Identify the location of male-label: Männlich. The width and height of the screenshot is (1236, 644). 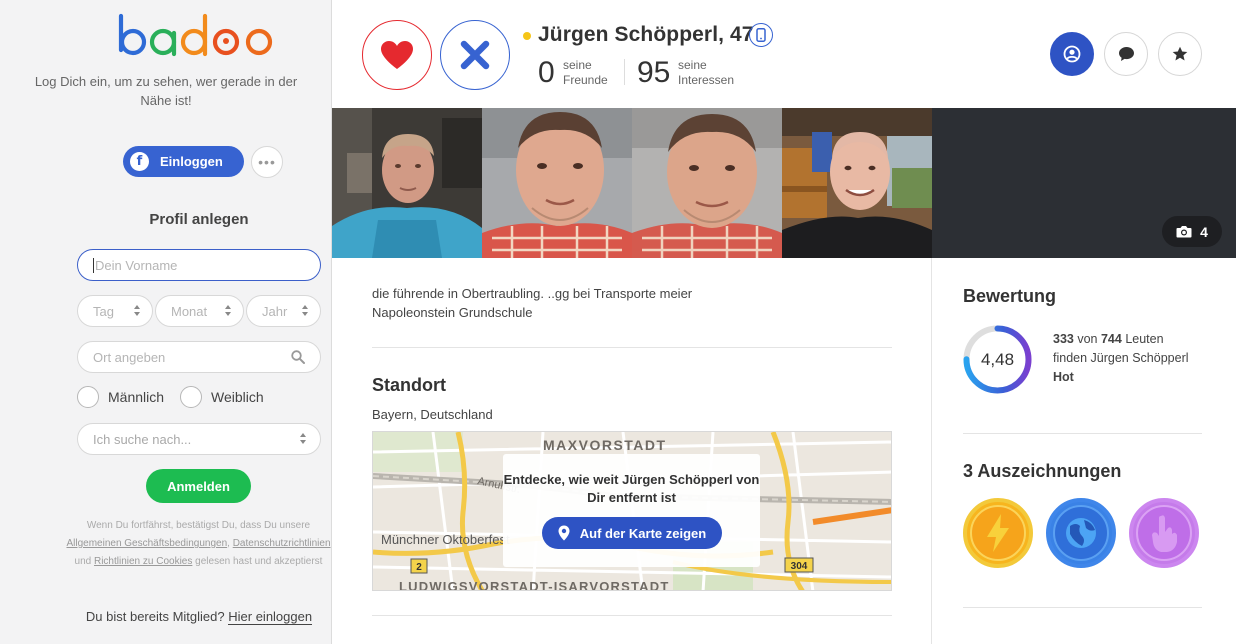
(136, 397).